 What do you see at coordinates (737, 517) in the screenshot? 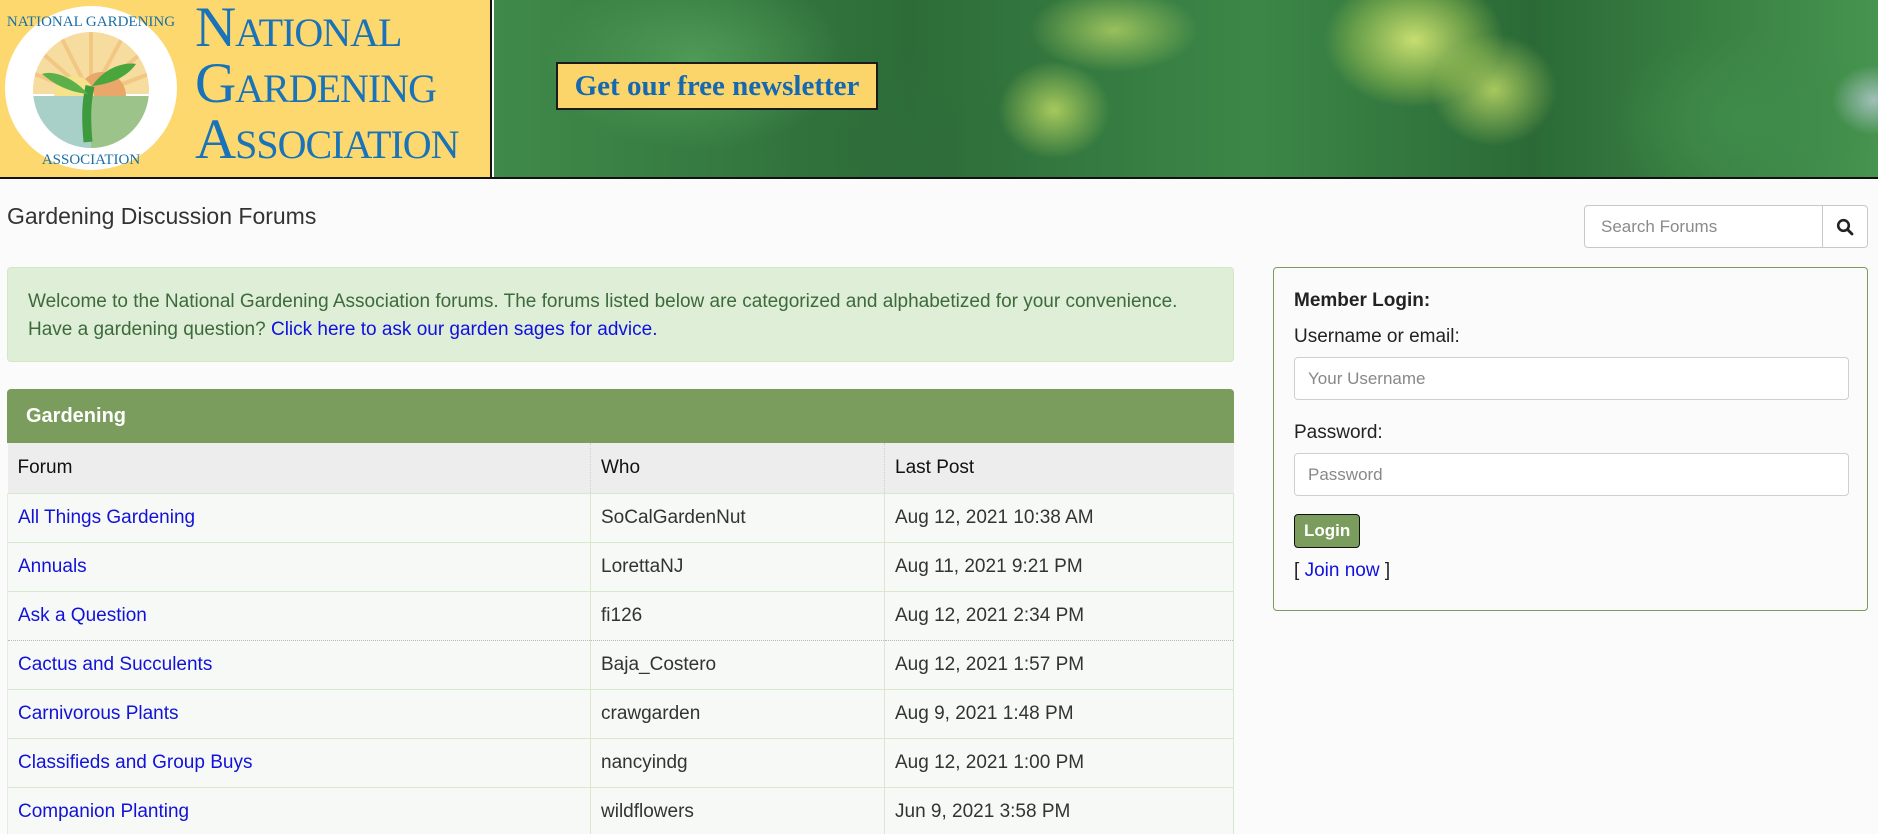
I see `who-cell: SoCalGardenNut` at bounding box center [737, 517].